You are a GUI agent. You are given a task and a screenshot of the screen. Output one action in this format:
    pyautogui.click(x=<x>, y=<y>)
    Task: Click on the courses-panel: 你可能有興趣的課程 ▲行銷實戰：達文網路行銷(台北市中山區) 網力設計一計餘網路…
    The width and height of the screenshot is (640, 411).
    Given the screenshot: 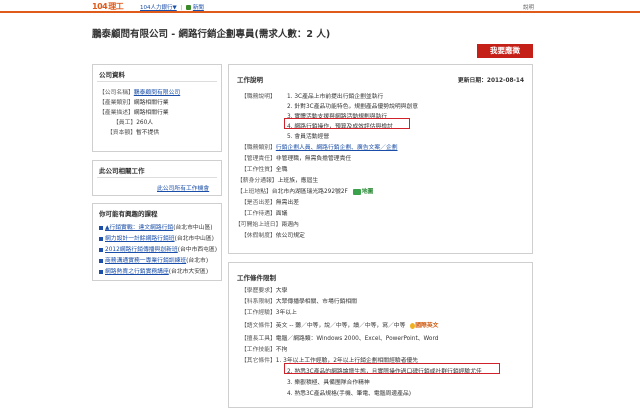 What is the action you would take?
    pyautogui.click(x=157, y=242)
    